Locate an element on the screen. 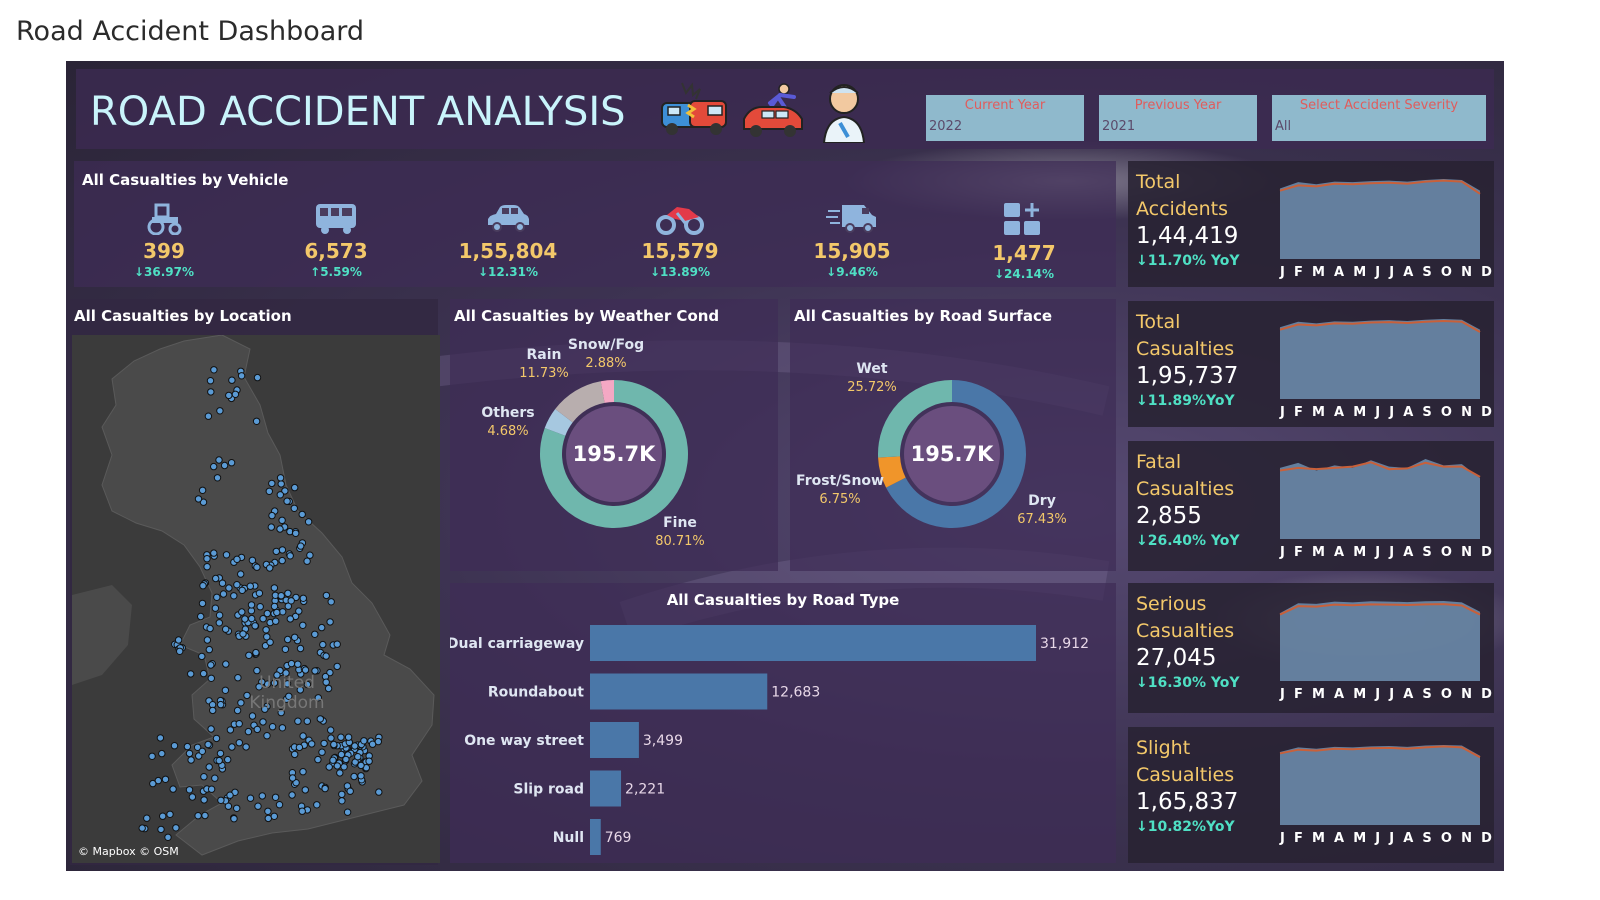  bar-slip-road is located at coordinates (606, 788).